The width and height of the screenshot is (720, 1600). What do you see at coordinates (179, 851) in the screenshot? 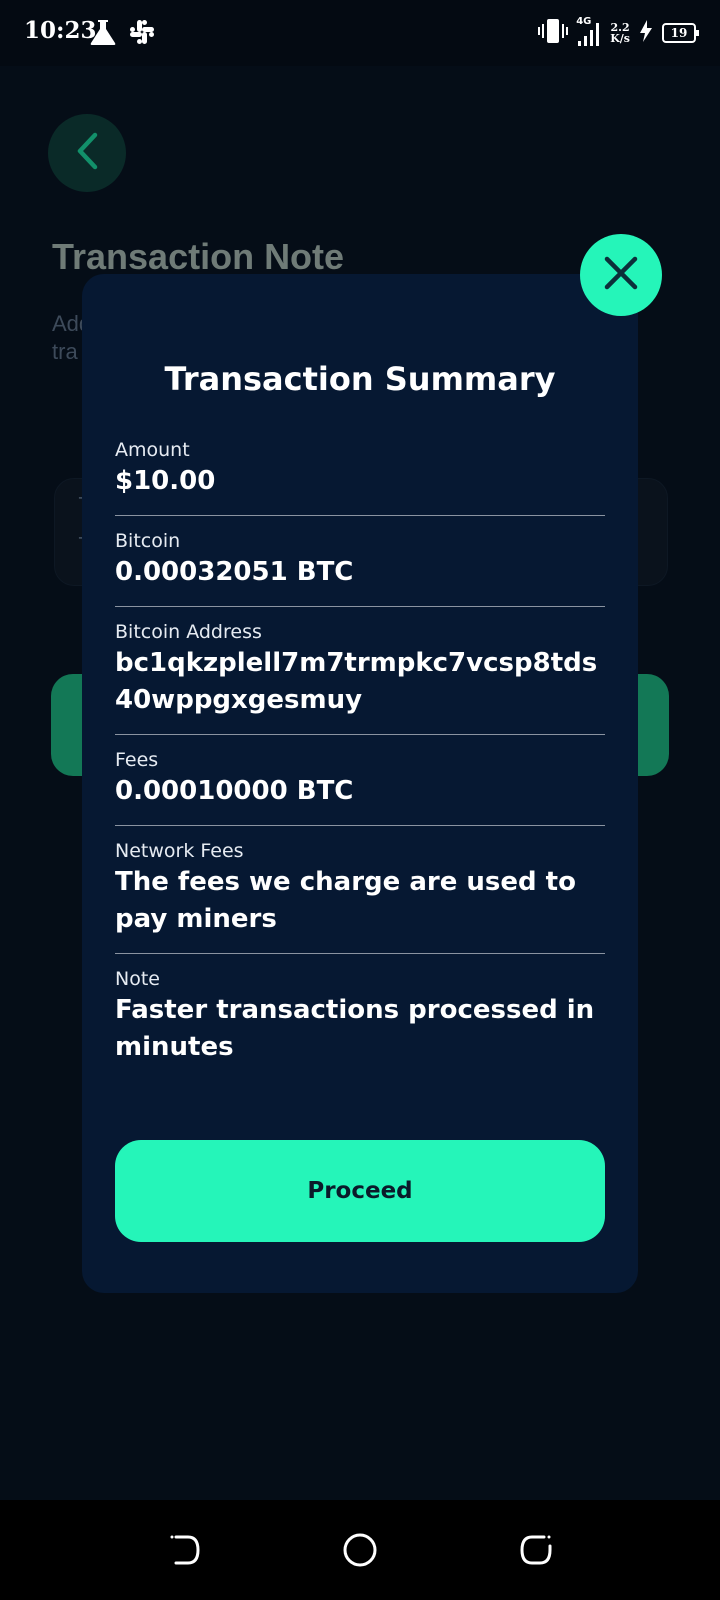
I see `network-fees-label: Network Fees` at bounding box center [179, 851].